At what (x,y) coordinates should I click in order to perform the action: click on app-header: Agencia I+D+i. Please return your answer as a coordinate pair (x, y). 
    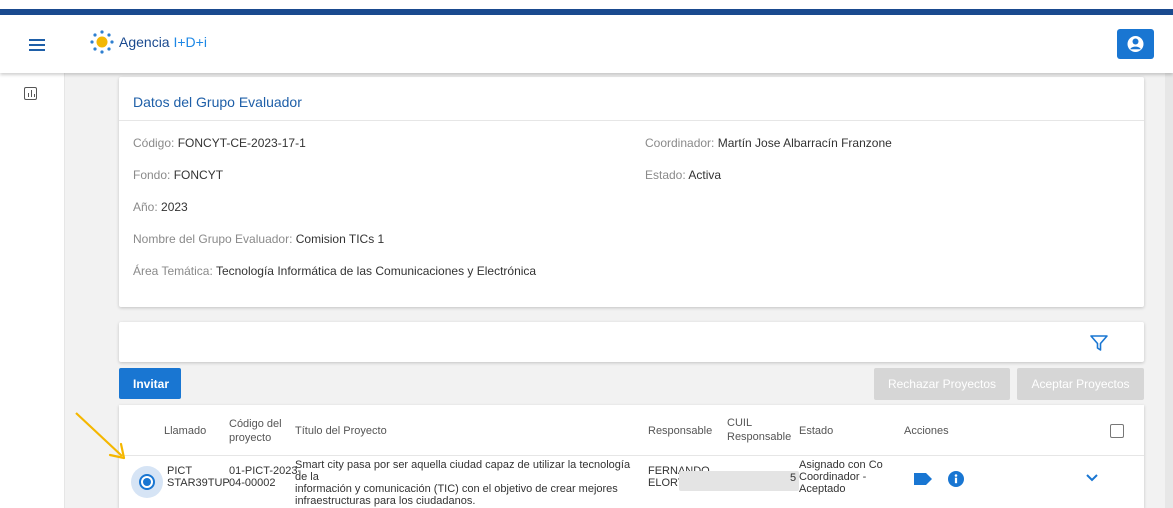
    Looking at the image, I should click on (586, 44).